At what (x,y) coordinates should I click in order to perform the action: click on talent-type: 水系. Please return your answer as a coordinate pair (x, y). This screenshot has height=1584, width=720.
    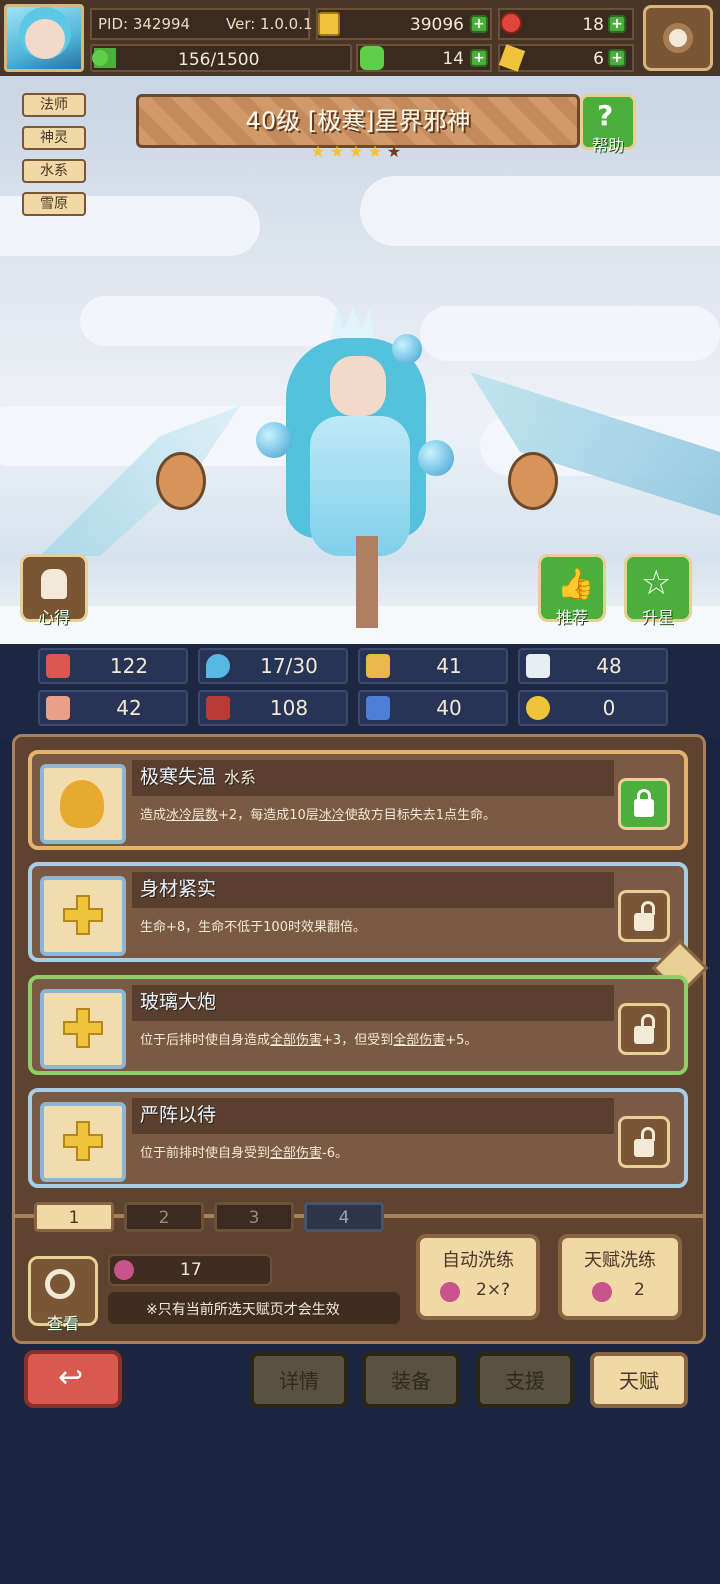
    Looking at the image, I should click on (240, 777).